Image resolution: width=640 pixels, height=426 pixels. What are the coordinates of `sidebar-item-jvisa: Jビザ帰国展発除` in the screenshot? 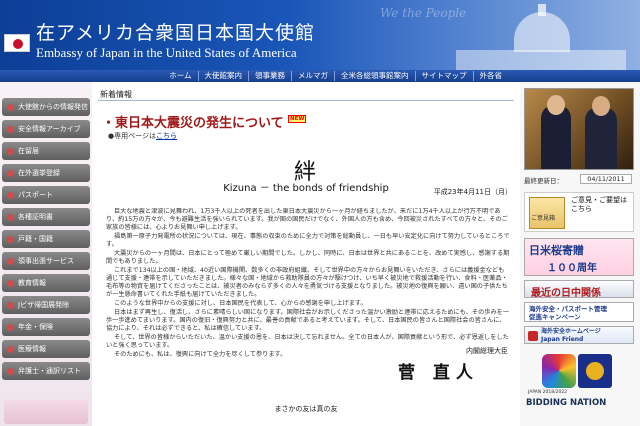 It's located at (46, 305).